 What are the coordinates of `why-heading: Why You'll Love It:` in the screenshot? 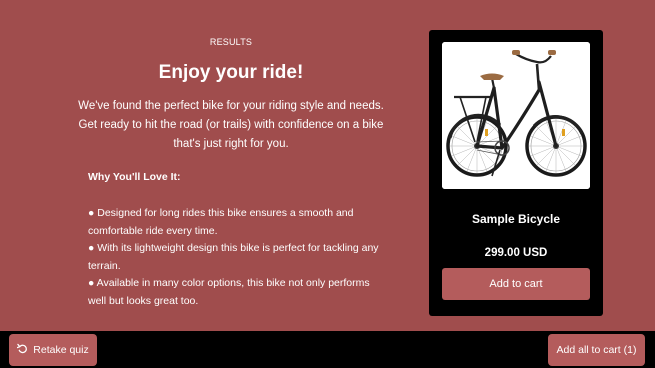 It's located at (134, 177).